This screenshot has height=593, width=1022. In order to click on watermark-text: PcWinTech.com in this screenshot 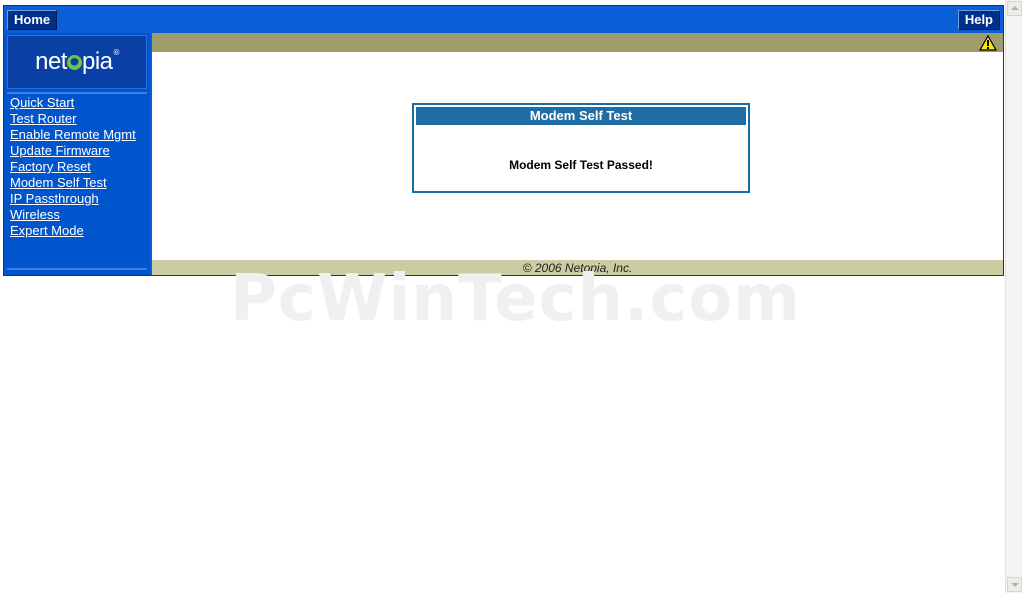, I will do `click(515, 299)`.